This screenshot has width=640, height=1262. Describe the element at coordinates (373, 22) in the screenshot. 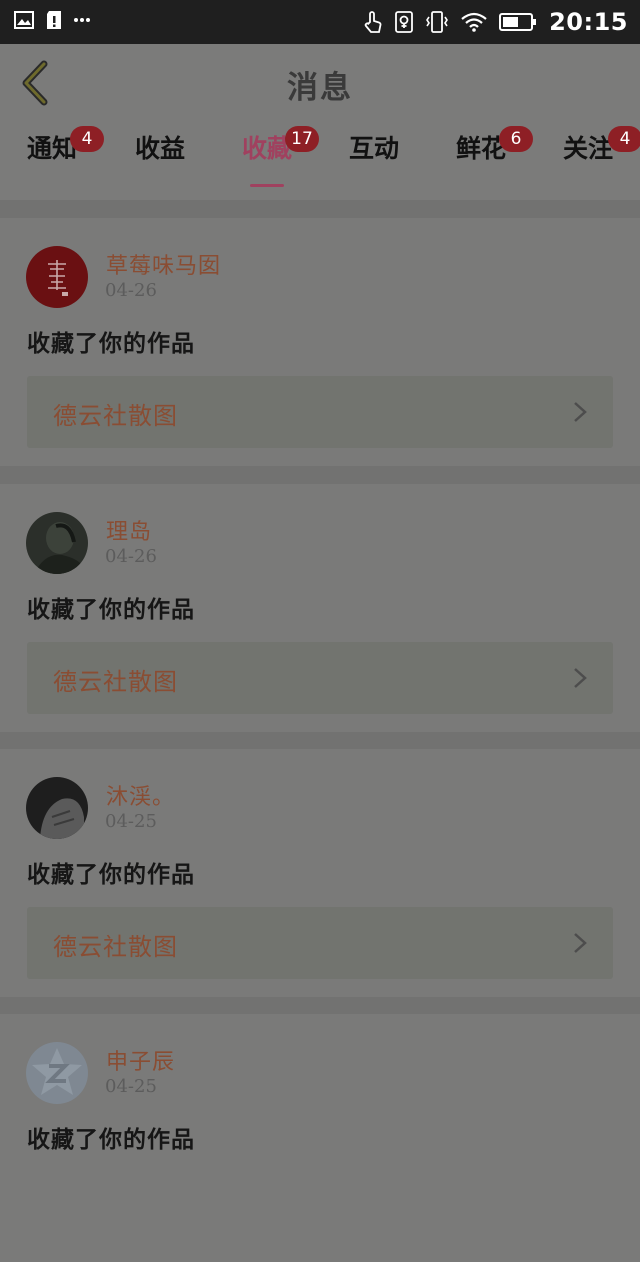

I see `touch-icon` at that location.